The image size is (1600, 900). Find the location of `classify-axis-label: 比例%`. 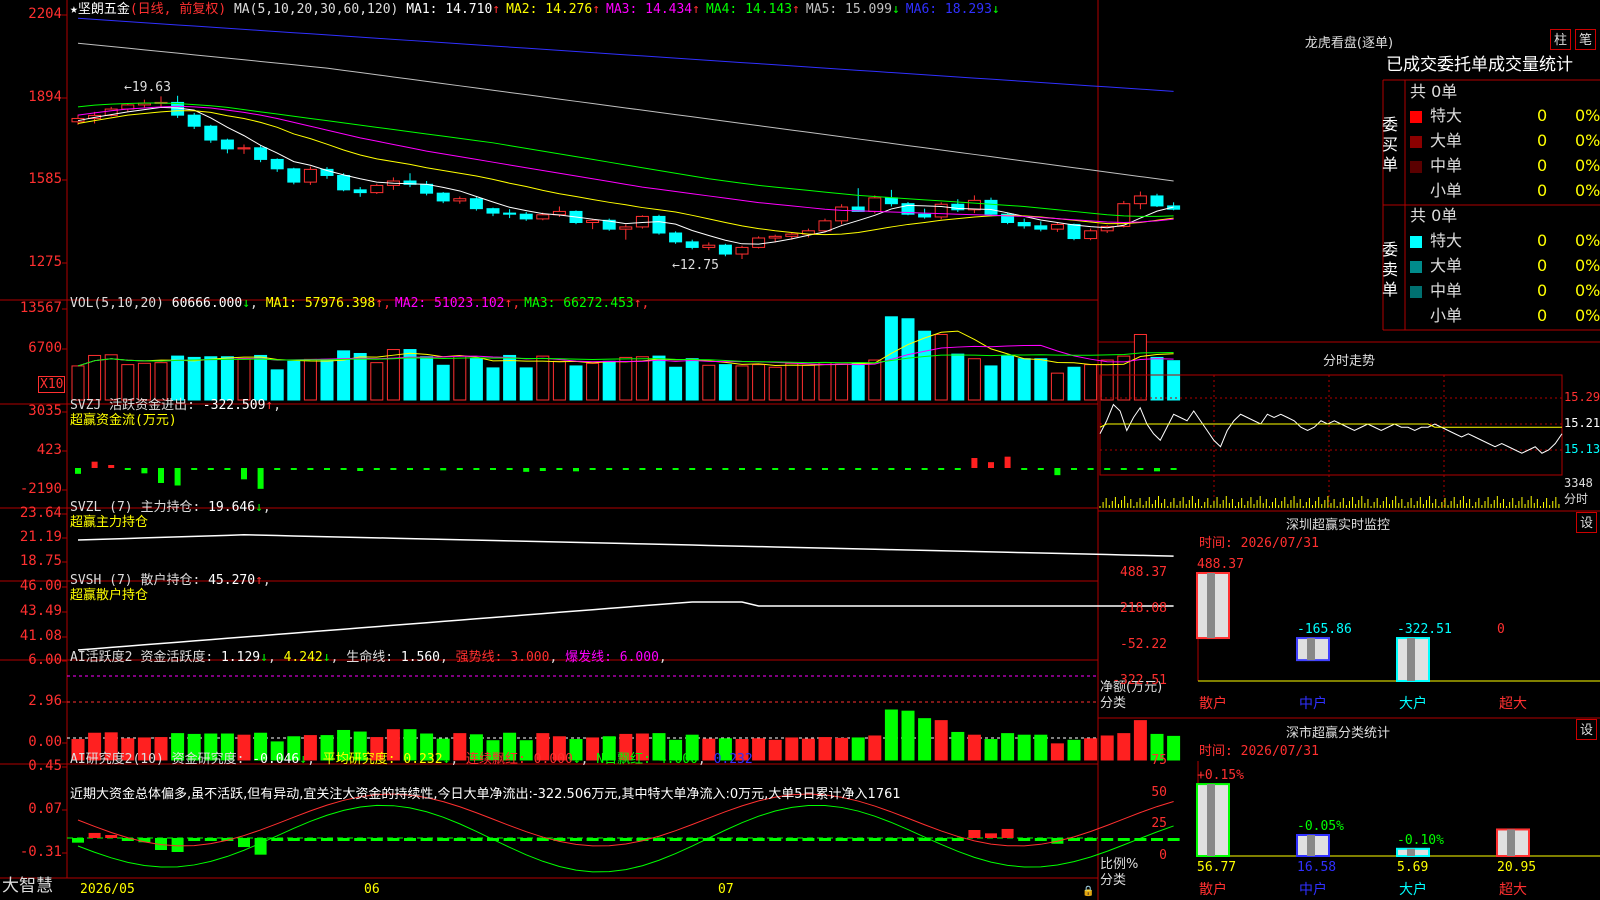

classify-axis-label: 比例% is located at coordinates (1119, 864).